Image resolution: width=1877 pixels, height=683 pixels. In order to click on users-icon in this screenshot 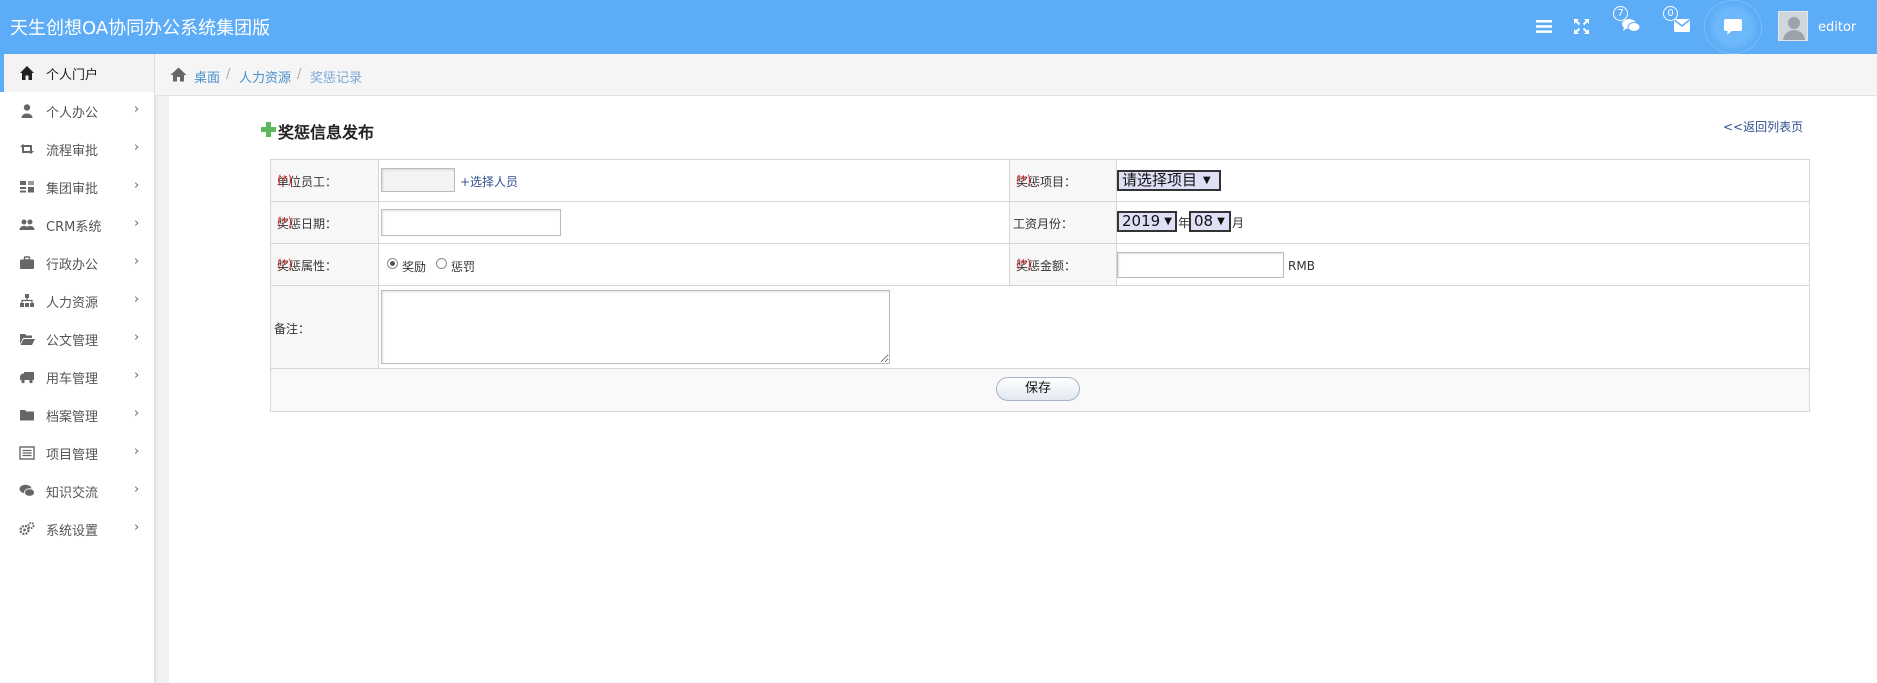, I will do `click(27, 224)`.